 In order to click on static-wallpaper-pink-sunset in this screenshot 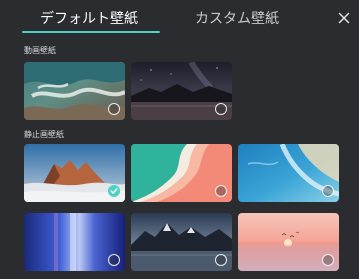, I will do `click(288, 242)`.